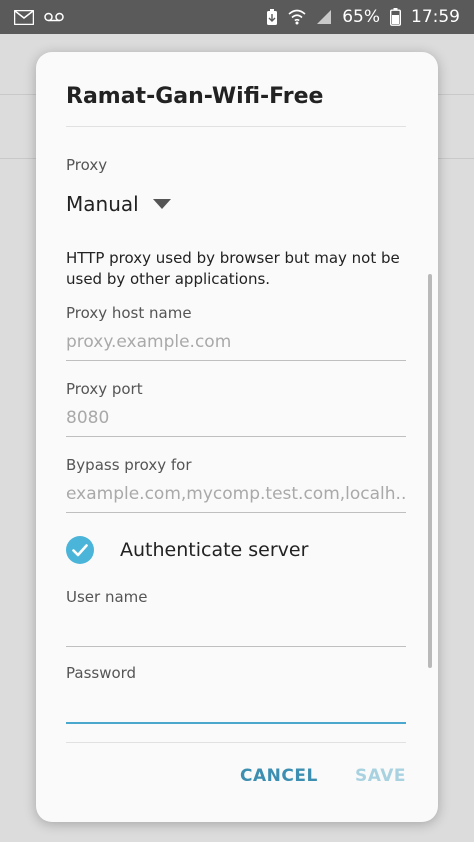 The height and width of the screenshot is (842, 474). What do you see at coordinates (237, 17) in the screenshot?
I see `status-bar: 65% 17:59` at bounding box center [237, 17].